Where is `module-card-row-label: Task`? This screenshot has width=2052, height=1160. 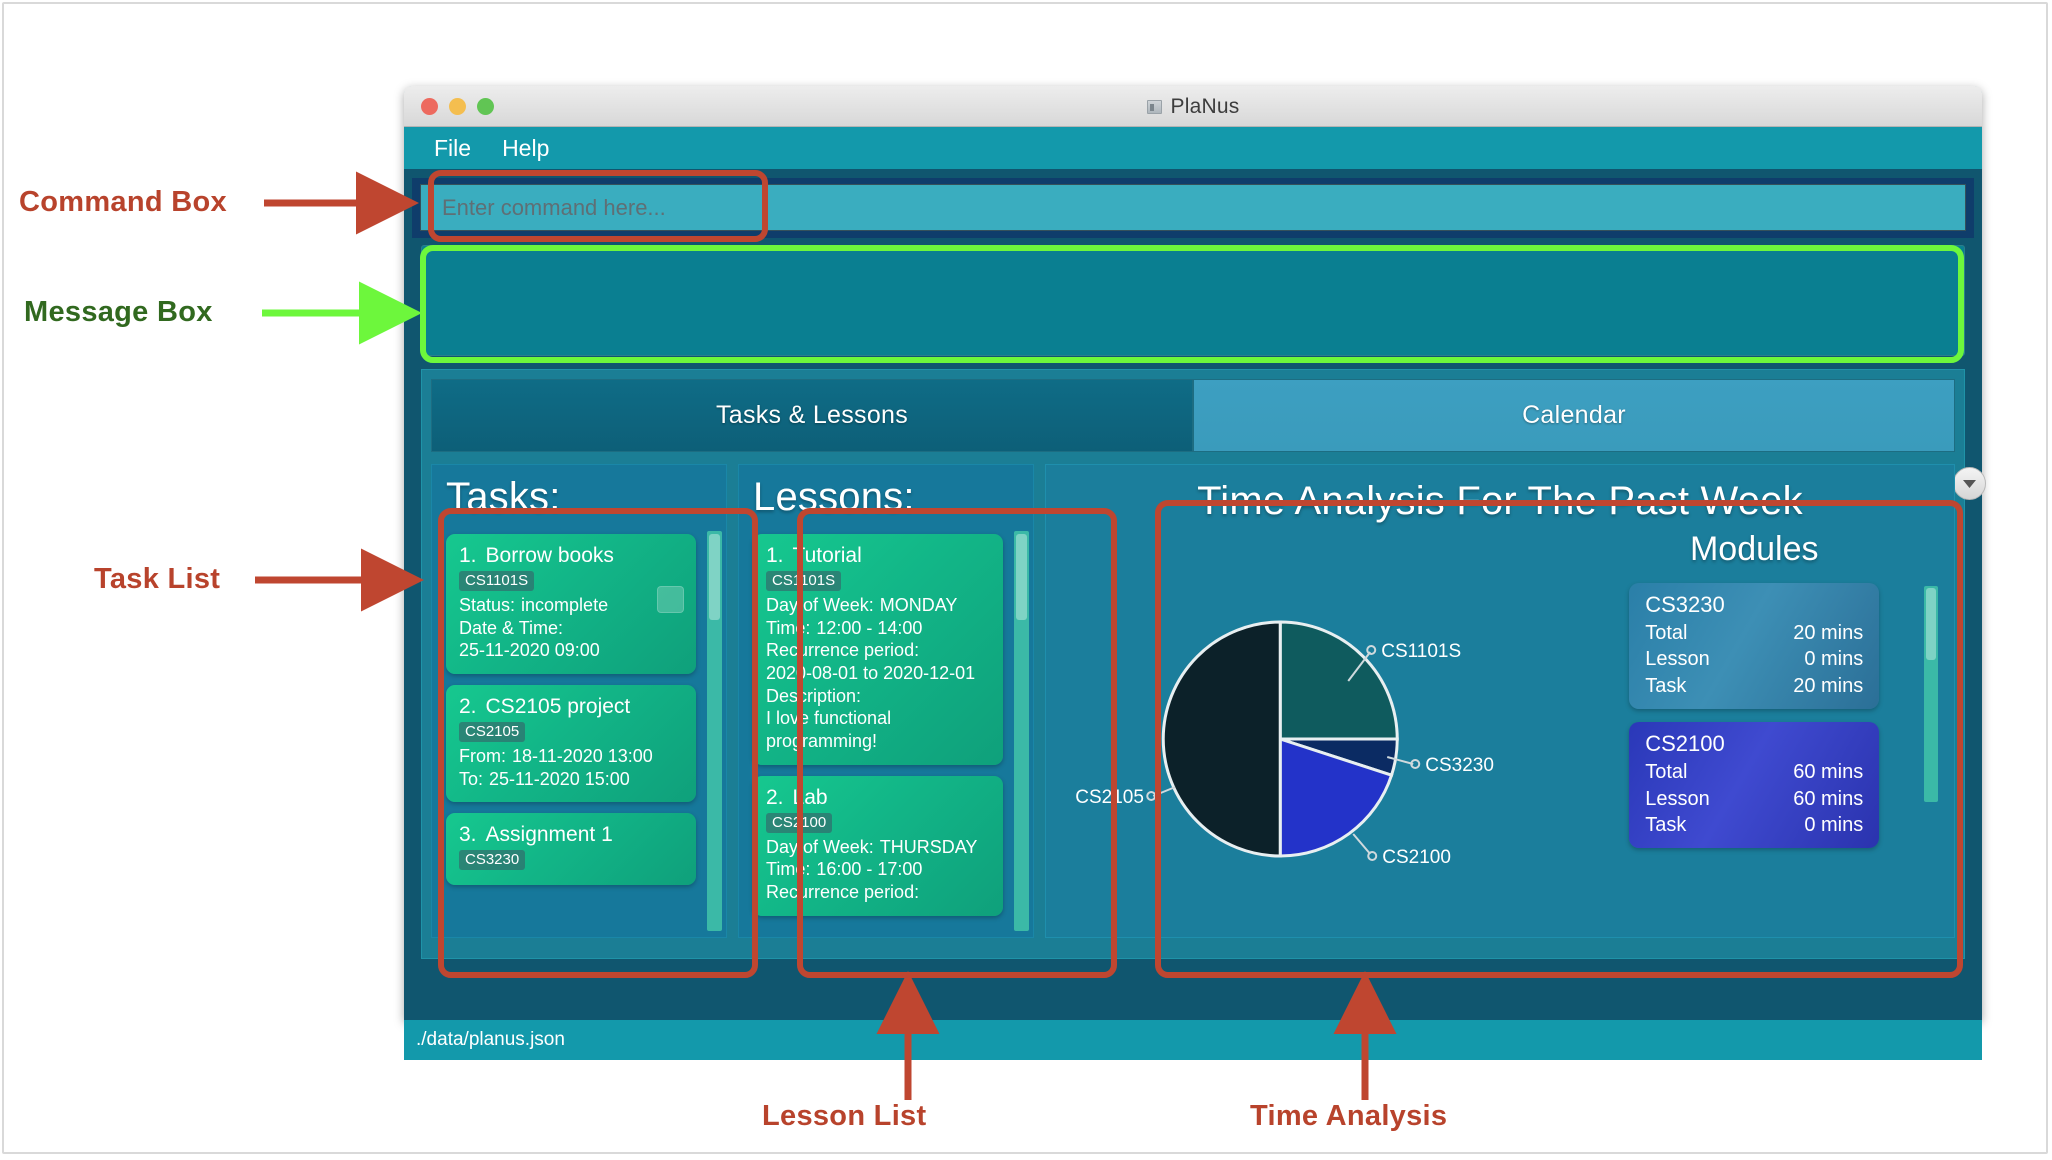 module-card-row-label: Task is located at coordinates (1666, 685).